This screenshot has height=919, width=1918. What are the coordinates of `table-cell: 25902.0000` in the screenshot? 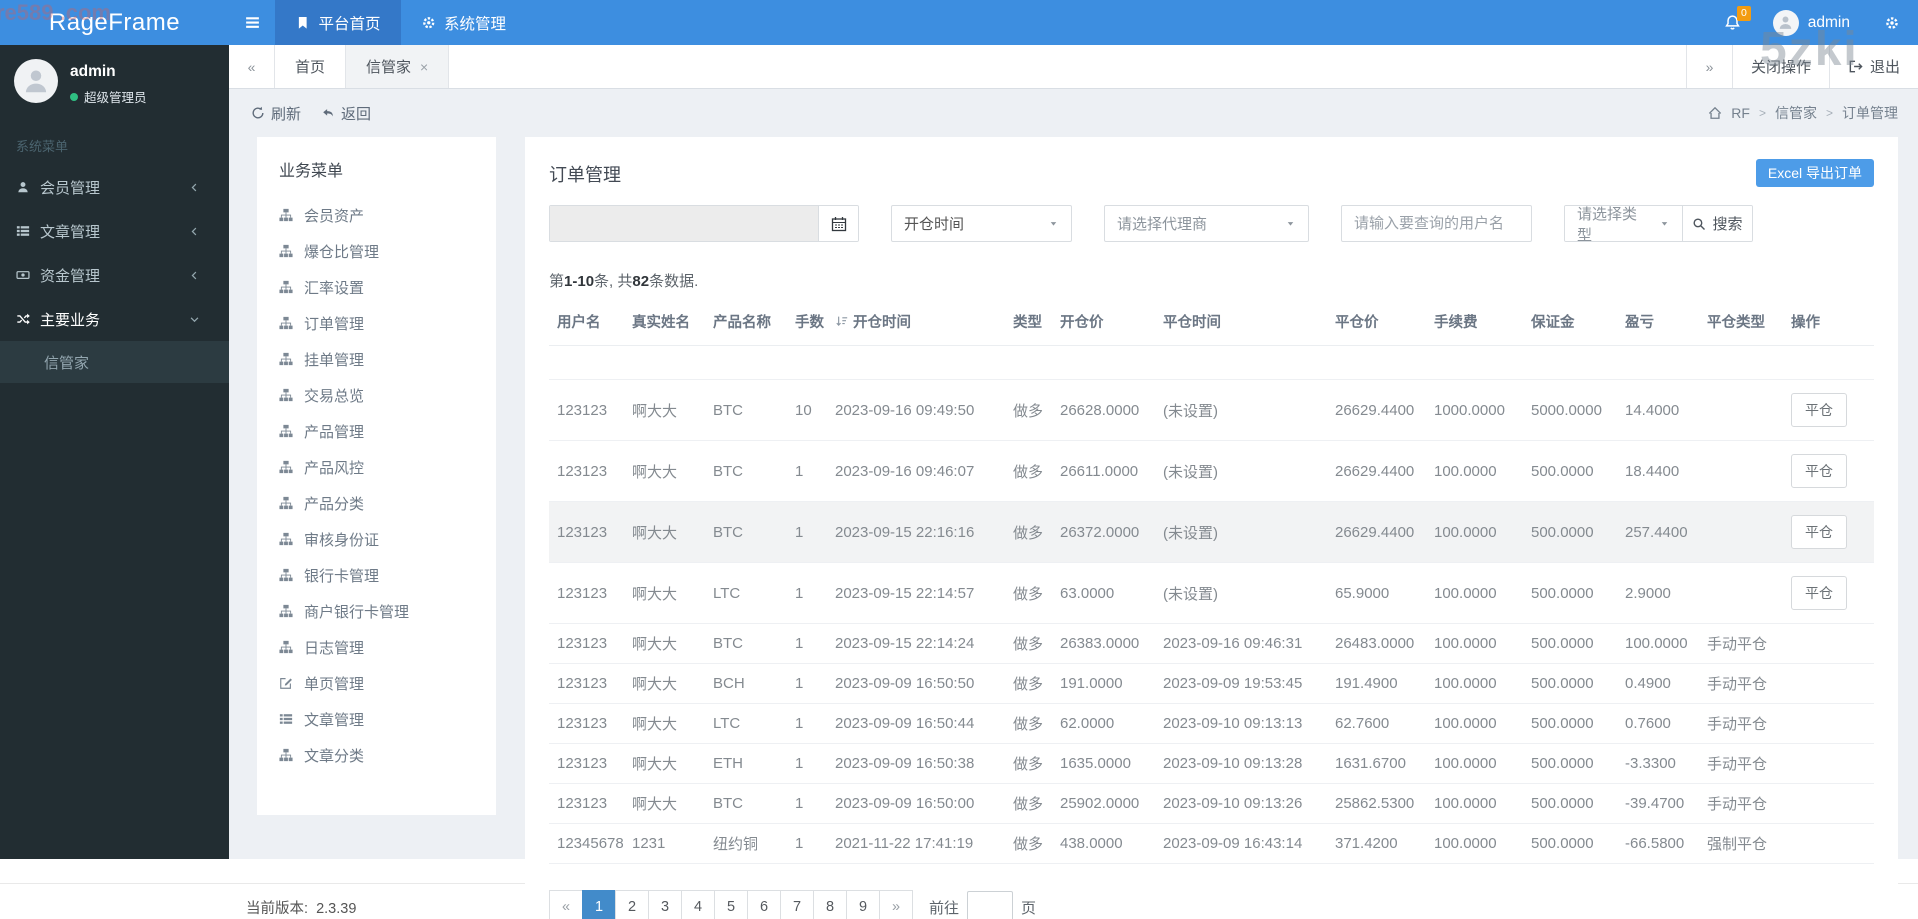 It's located at (1103, 803).